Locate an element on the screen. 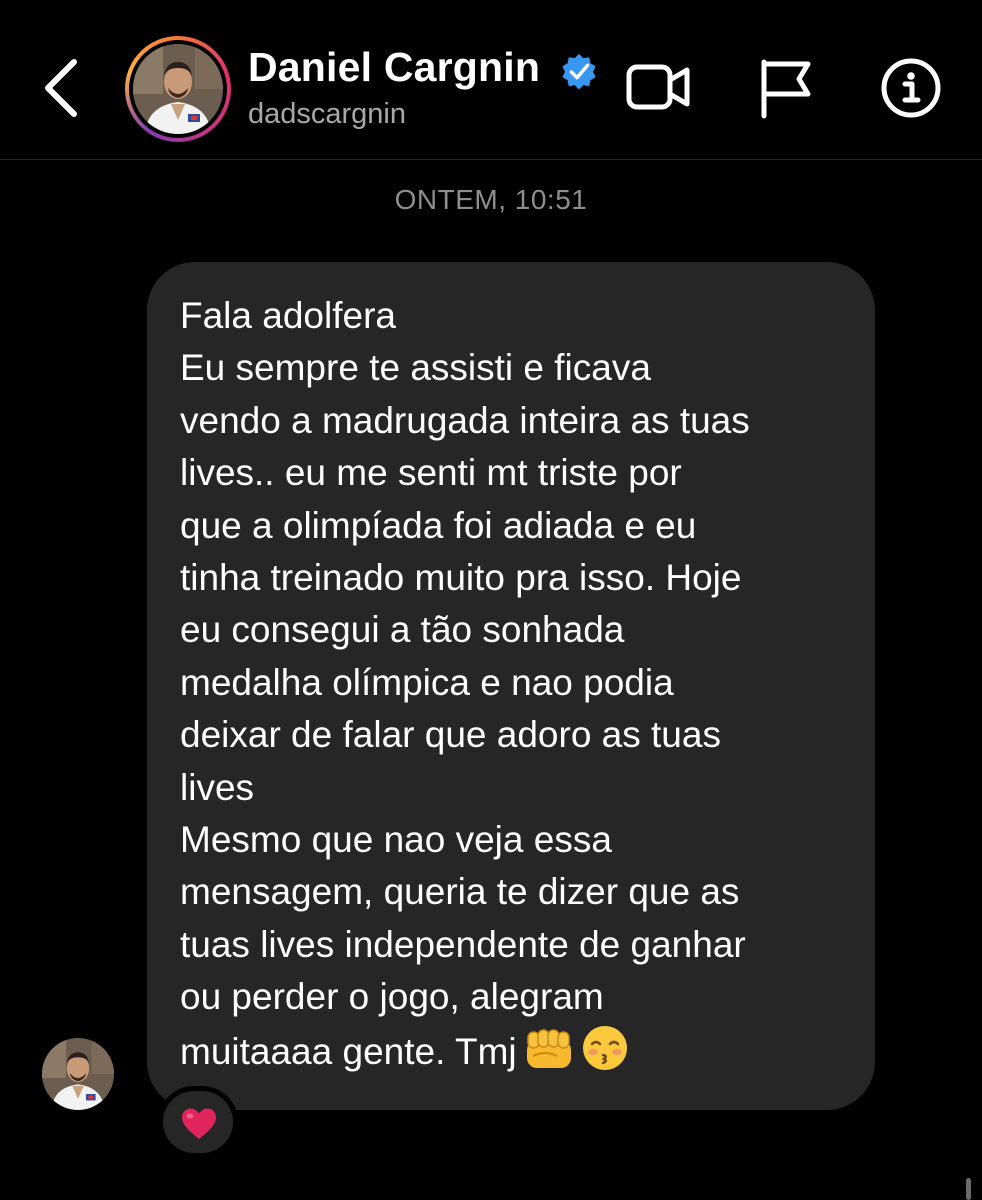  video-call-button is located at coordinates (658, 87).